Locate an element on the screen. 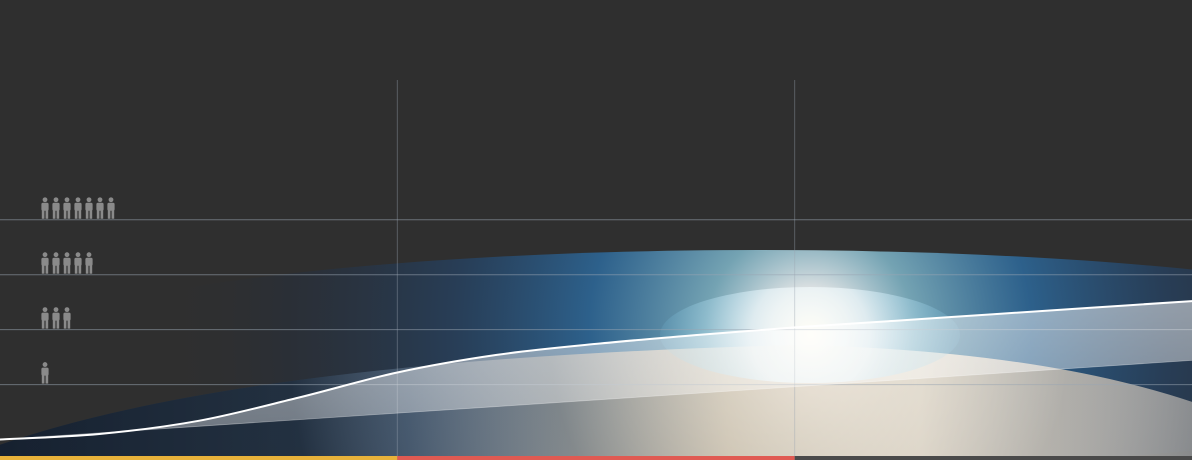 The height and width of the screenshot is (460, 1192). timeline-segments is located at coordinates (596, 458).